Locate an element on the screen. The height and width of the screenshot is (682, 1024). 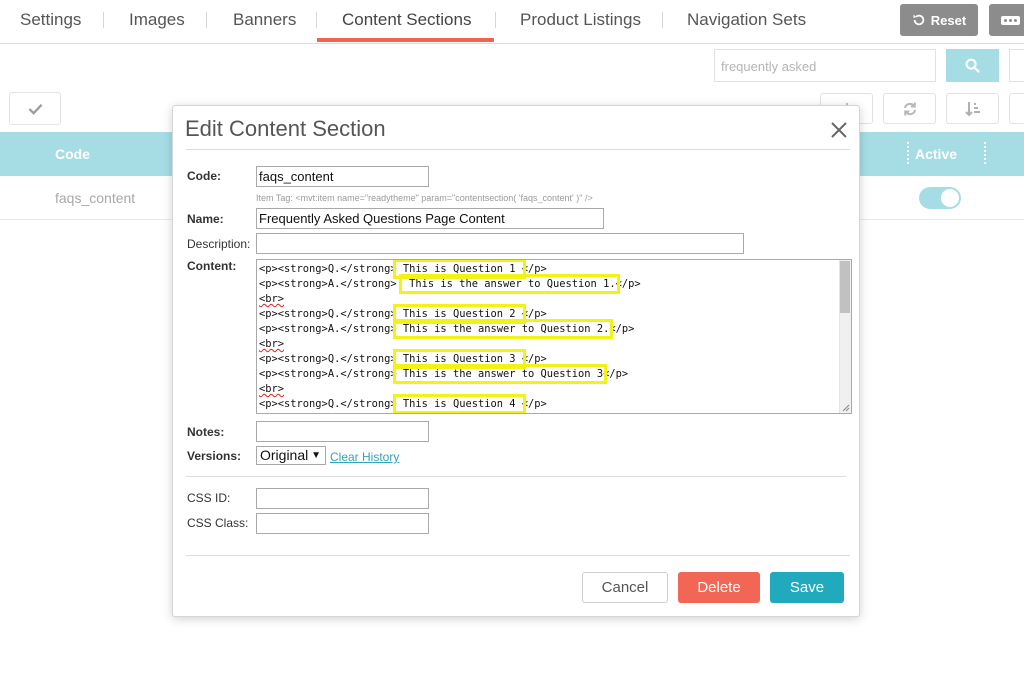
css-class-label: CSS Class: is located at coordinates (218, 523).